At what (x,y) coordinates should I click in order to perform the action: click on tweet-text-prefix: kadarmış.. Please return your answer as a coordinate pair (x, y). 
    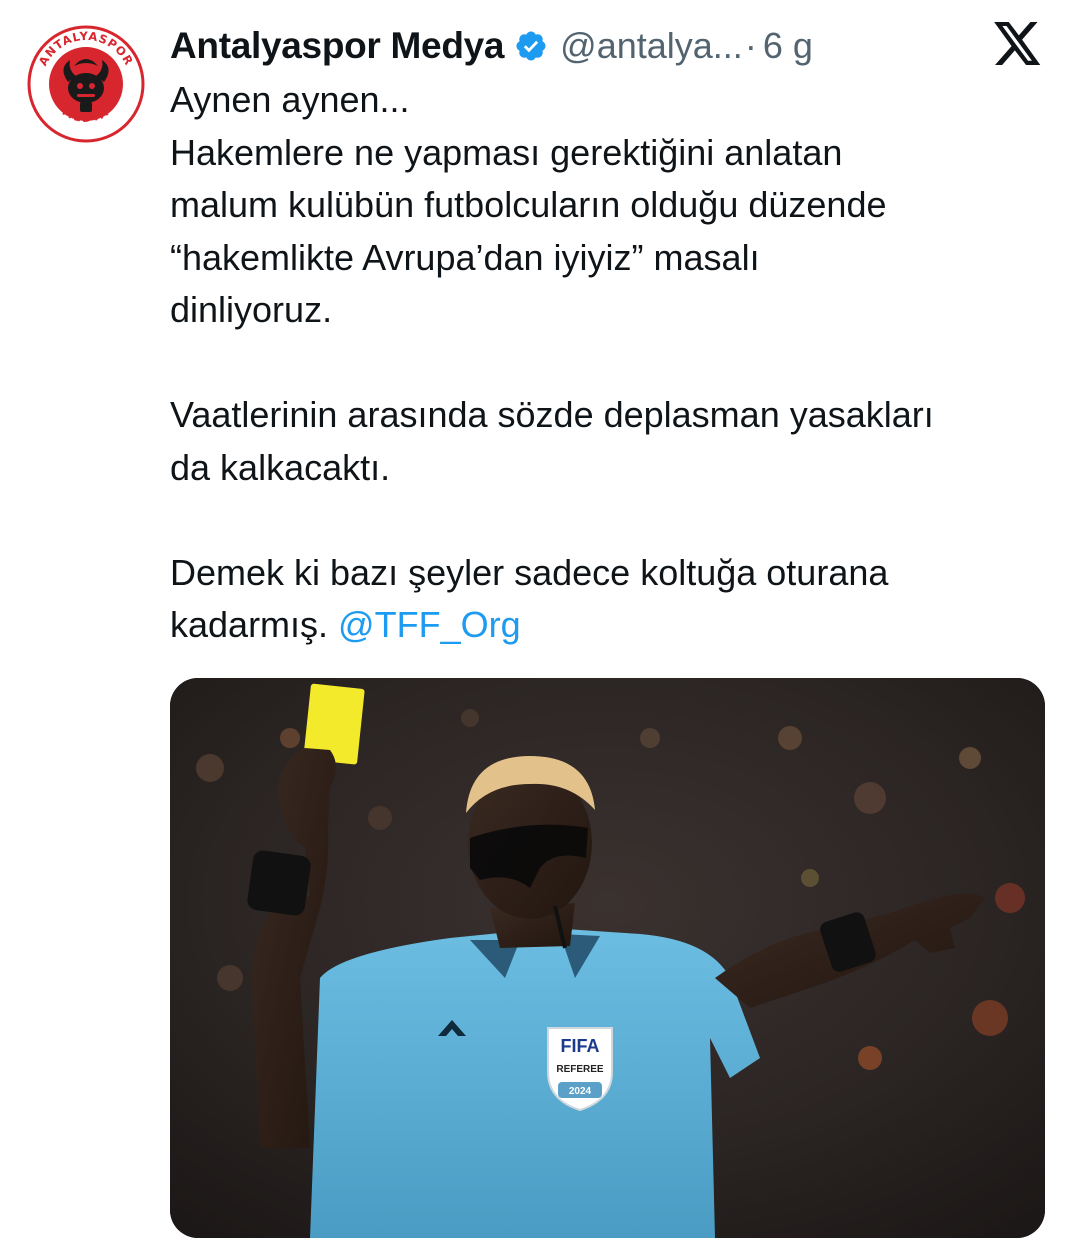
    Looking at the image, I should click on (254, 624).